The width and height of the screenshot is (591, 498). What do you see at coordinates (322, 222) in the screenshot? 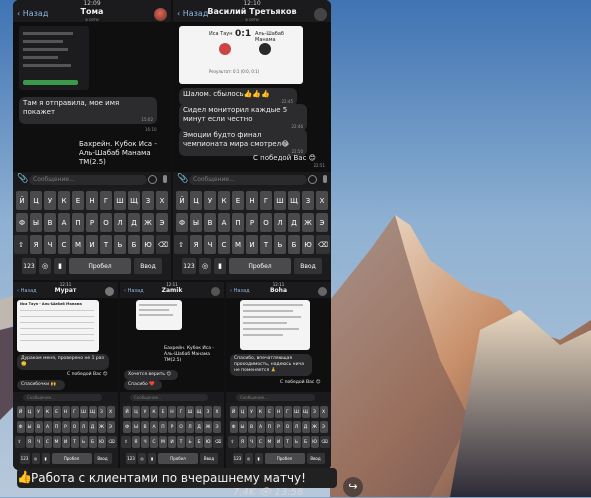
I see `keyboard-key: Э` at bounding box center [322, 222].